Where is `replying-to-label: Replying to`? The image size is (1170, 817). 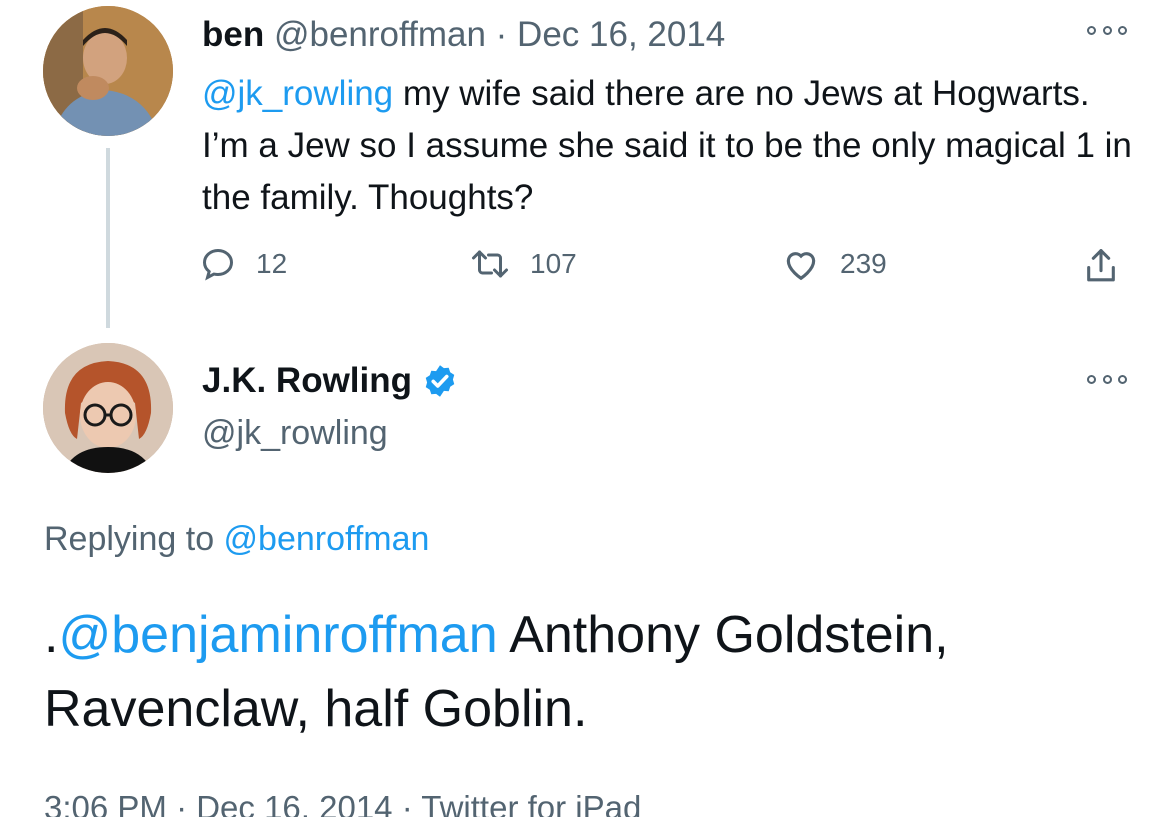
replying-to-label: Replying to is located at coordinates (134, 539).